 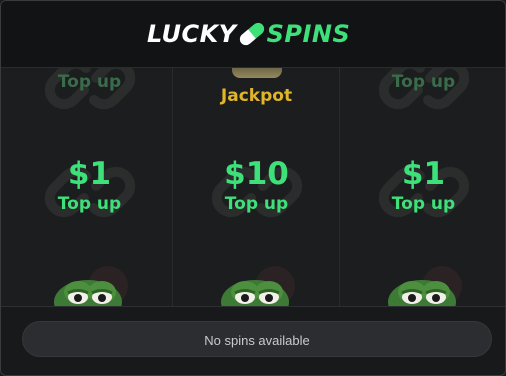 I want to click on spin-button: No spins available, so click(x=257, y=339).